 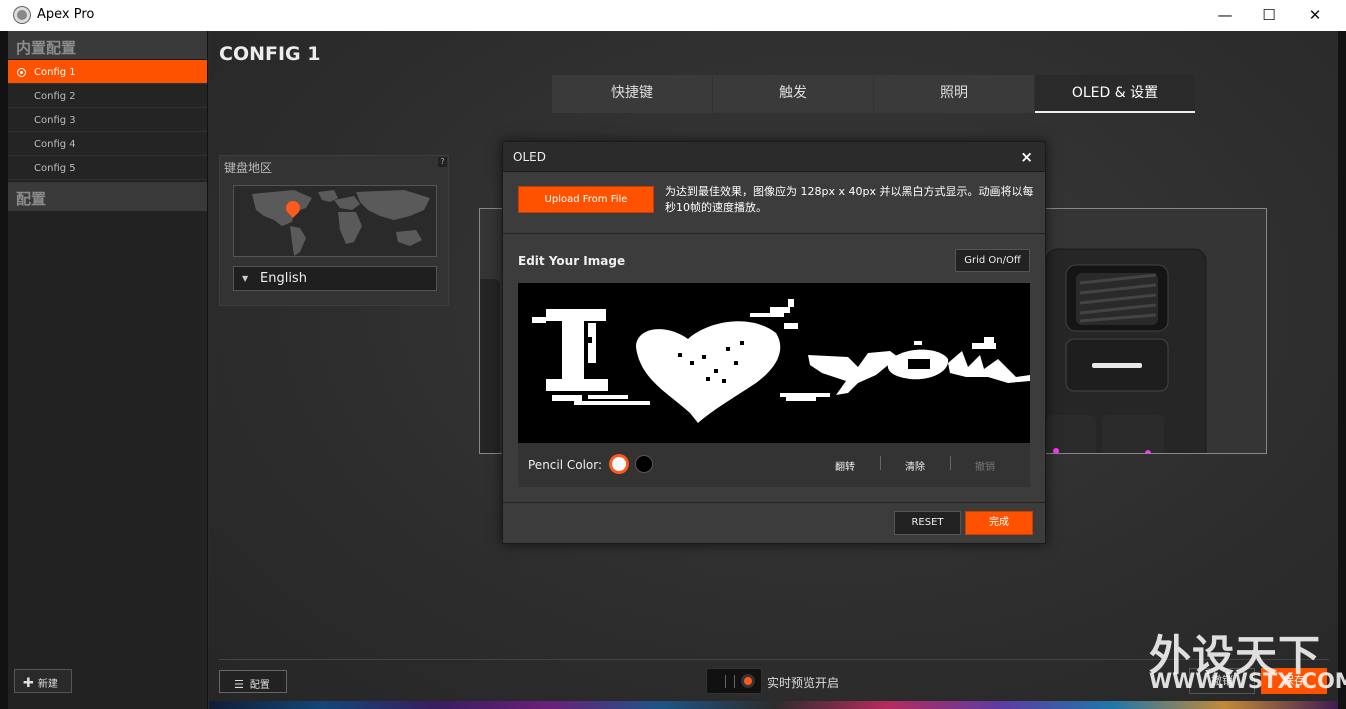 What do you see at coordinates (442, 162) in the screenshot?
I see `help-icon: ?` at bounding box center [442, 162].